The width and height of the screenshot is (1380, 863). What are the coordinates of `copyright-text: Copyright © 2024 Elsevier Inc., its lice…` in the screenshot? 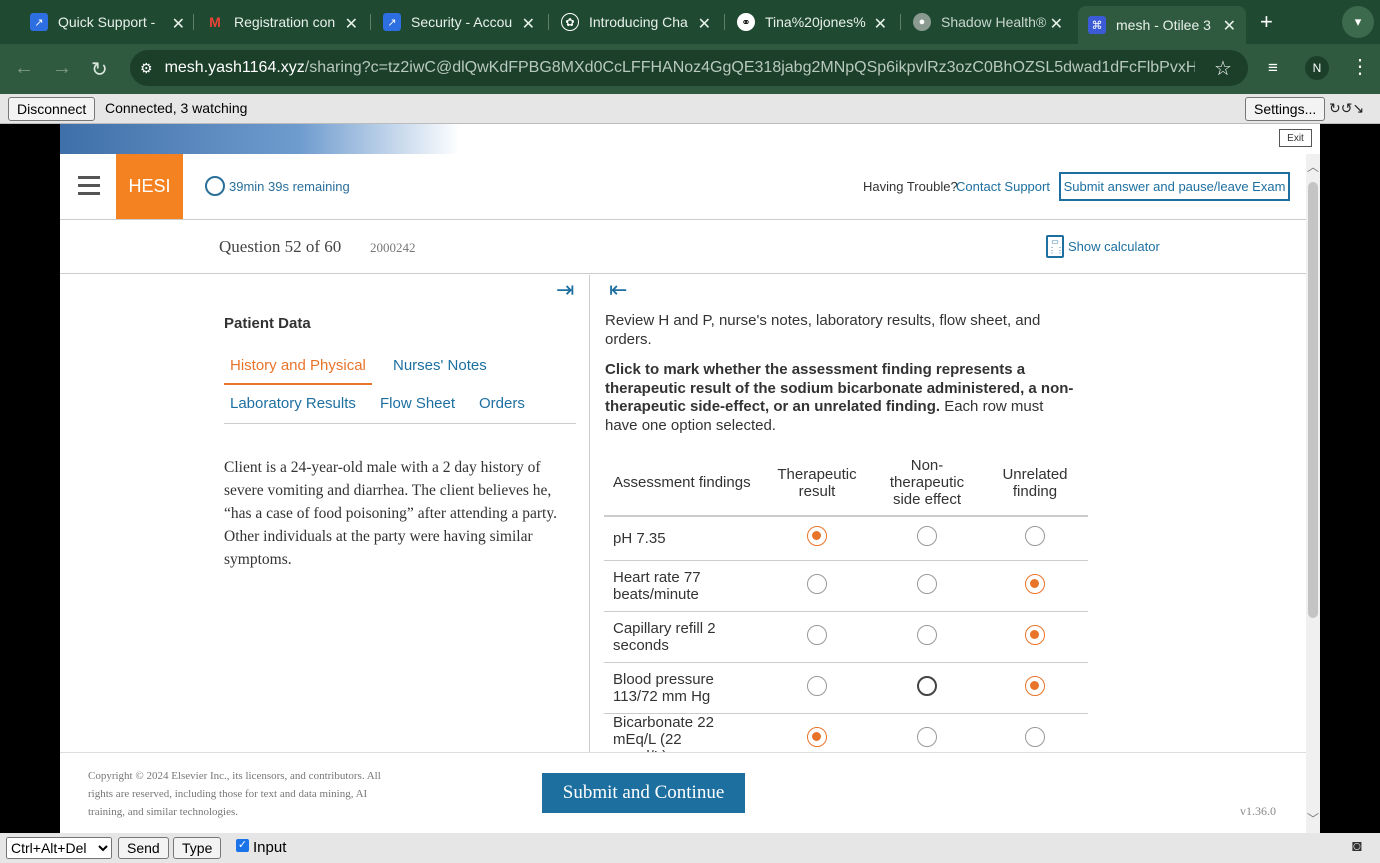 It's located at (234, 794).